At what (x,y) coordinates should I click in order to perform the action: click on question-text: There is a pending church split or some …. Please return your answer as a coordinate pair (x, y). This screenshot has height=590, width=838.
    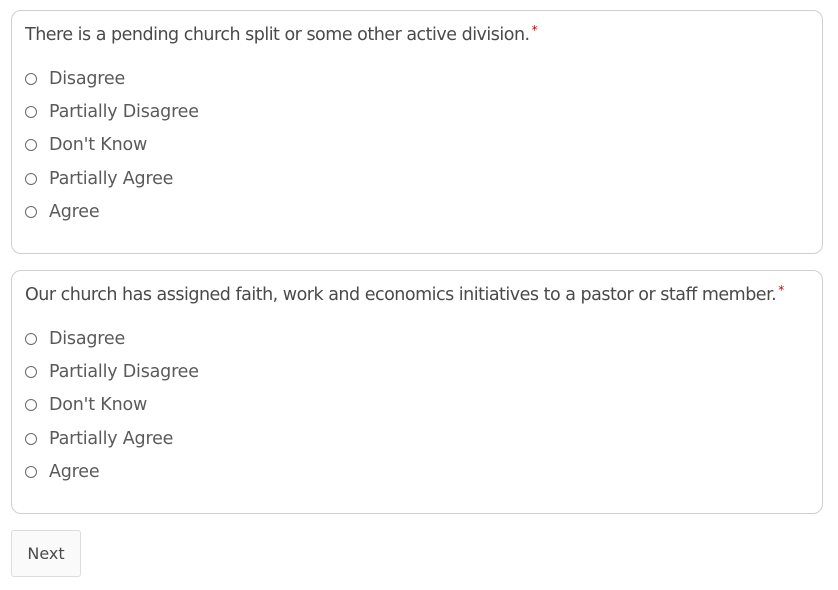
    Looking at the image, I should click on (281, 34).